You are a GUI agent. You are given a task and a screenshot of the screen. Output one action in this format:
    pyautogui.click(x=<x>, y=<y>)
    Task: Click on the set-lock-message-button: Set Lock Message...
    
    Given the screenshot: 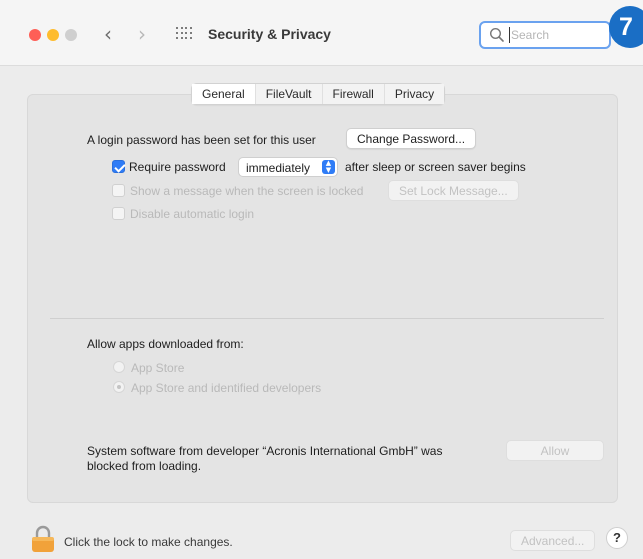 What is the action you would take?
    pyautogui.click(x=453, y=190)
    